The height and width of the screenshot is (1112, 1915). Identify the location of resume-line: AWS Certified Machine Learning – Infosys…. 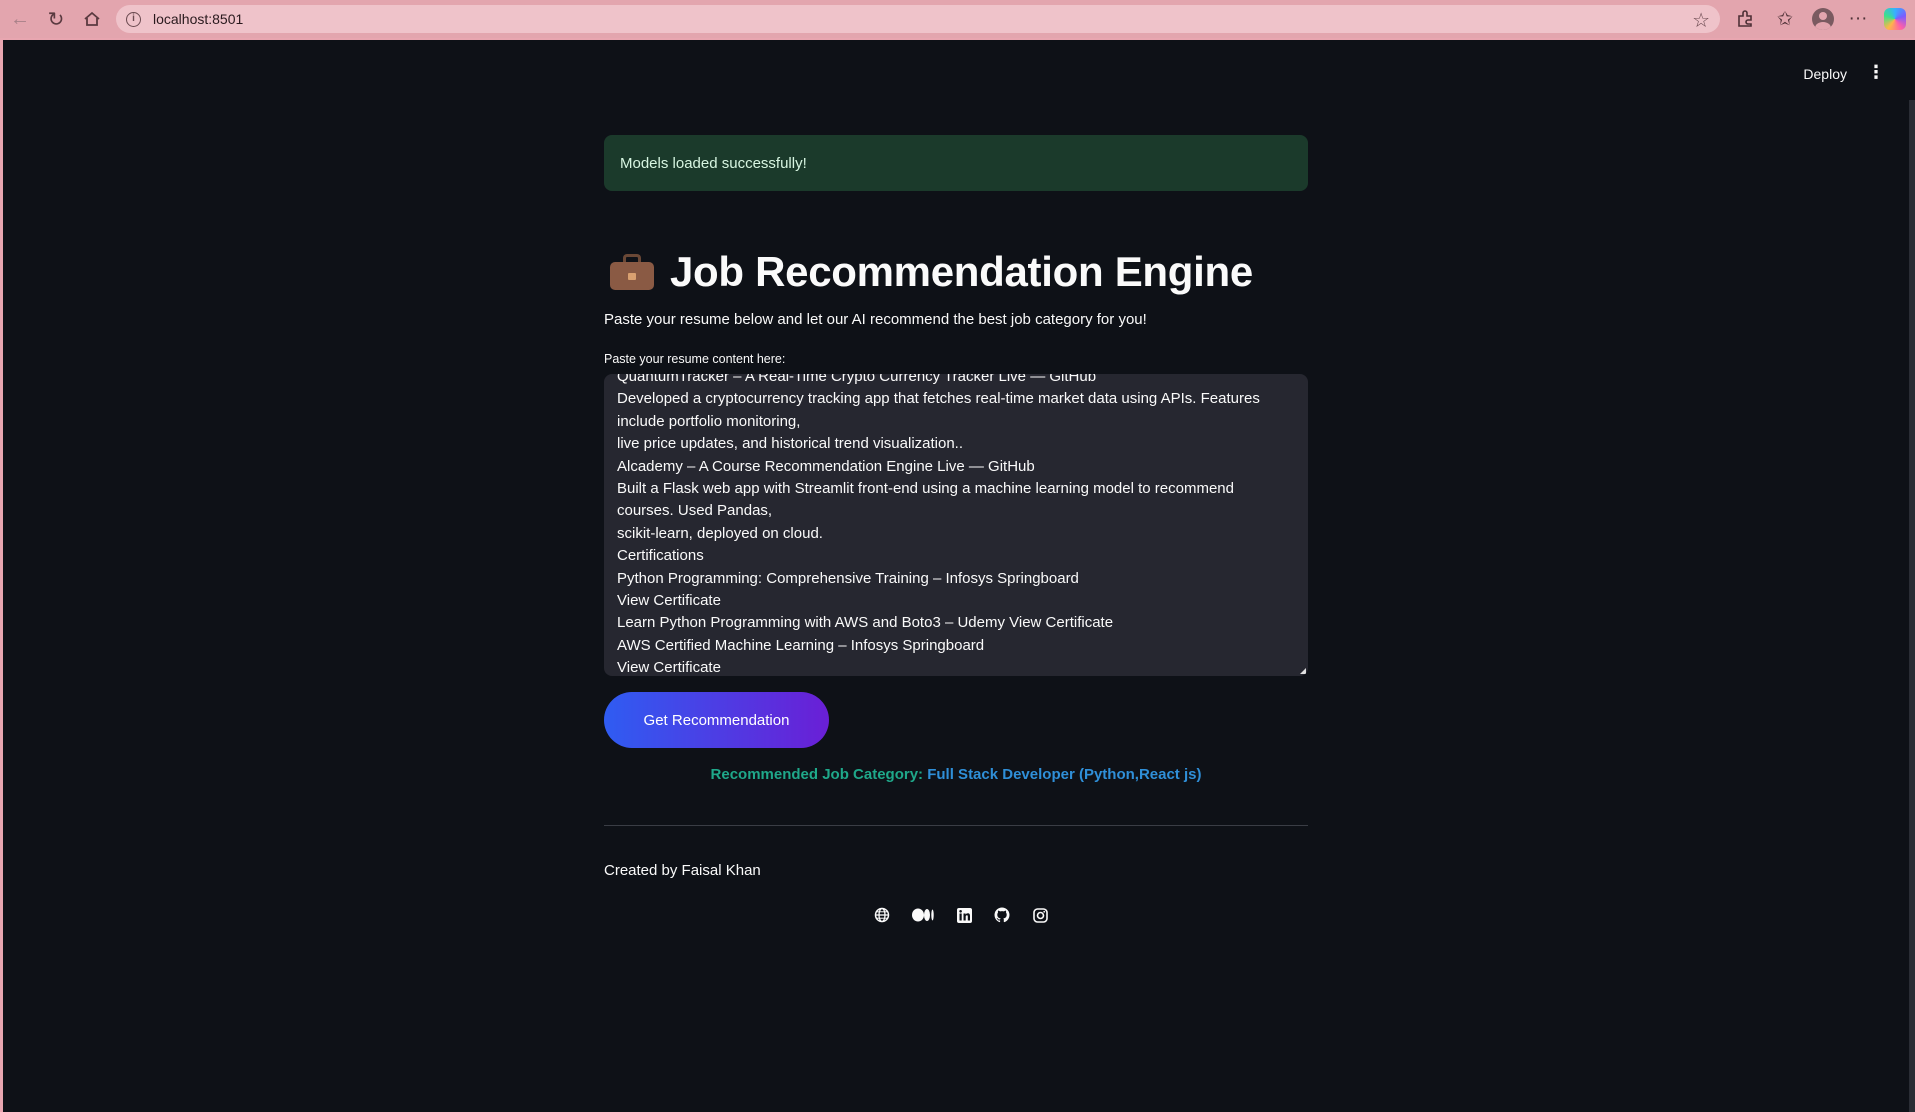
(801, 645).